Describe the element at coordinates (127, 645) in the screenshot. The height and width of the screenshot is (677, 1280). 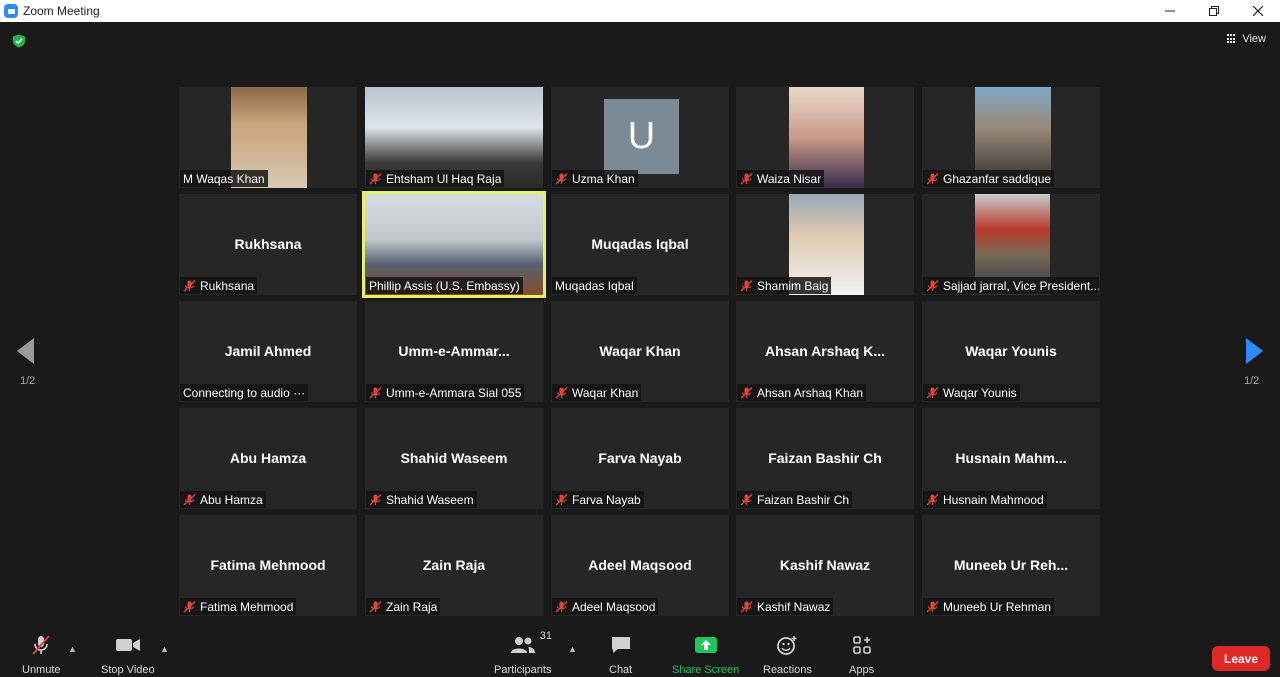
I see `video-camera-icon` at that location.